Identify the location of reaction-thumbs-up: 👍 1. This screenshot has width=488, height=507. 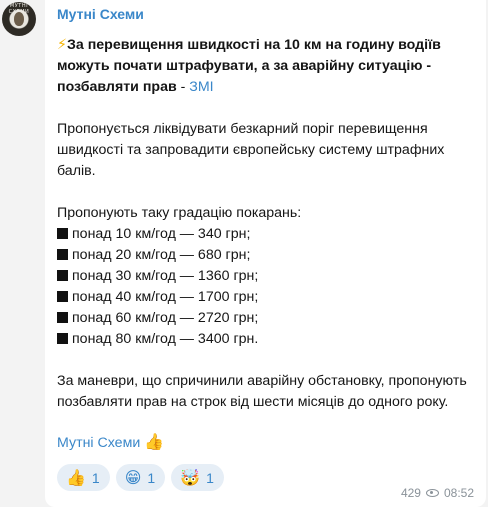
(83, 477).